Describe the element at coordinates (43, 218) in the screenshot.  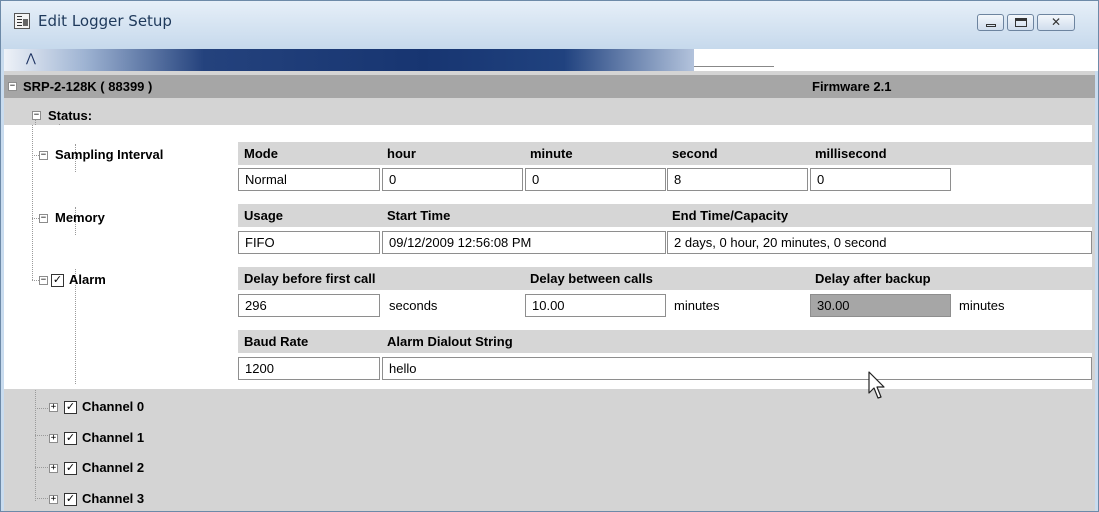
I see `collapse-memory-toggle: −` at that location.